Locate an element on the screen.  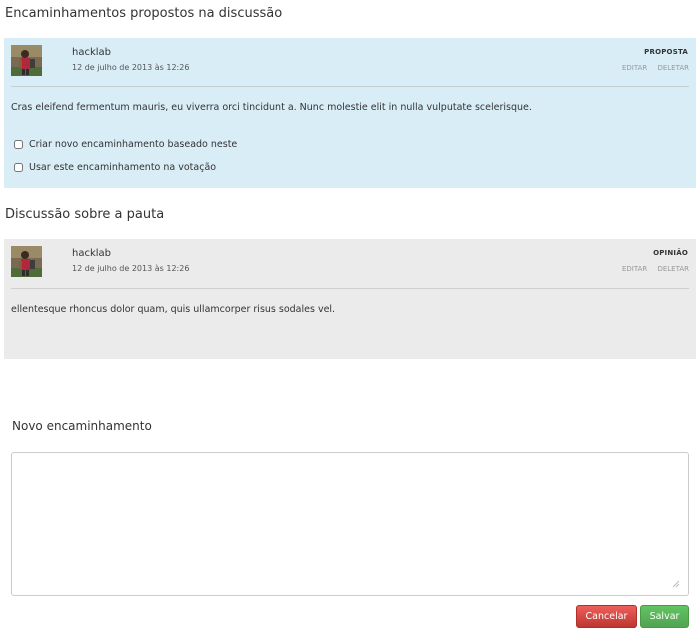
resize-grip-icon is located at coordinates (676, 584).